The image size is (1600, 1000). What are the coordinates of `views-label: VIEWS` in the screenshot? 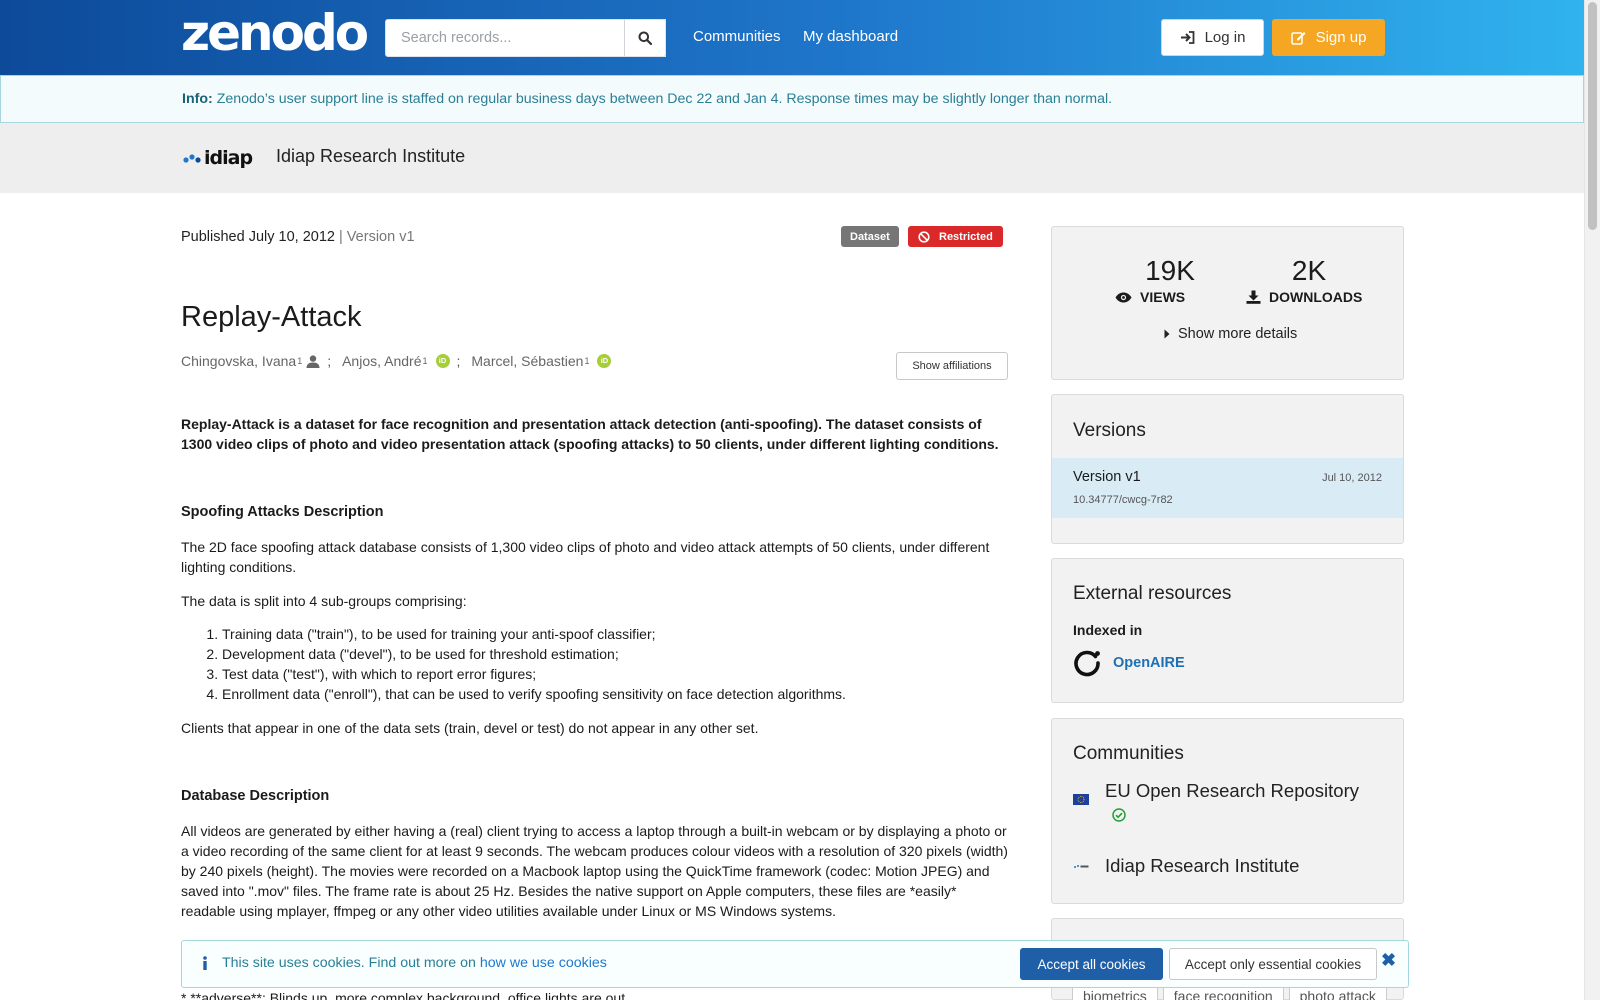 It's located at (1150, 297).